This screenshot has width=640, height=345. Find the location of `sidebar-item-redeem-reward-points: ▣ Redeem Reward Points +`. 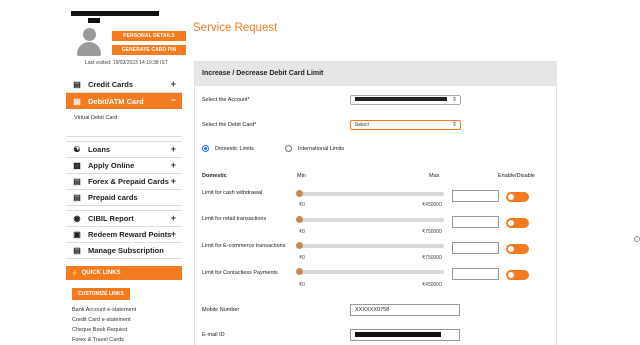

sidebar-item-redeem-reward-points: ▣ Redeem Reward Points + is located at coordinates (124, 235).